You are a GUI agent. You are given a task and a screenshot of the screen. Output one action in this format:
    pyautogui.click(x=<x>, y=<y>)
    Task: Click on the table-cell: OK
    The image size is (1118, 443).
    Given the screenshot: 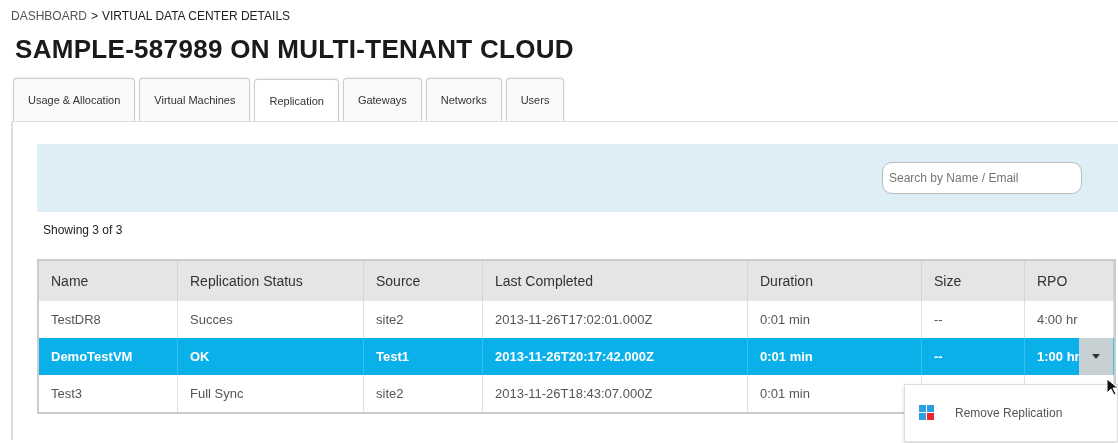 What is the action you would take?
    pyautogui.click(x=200, y=356)
    